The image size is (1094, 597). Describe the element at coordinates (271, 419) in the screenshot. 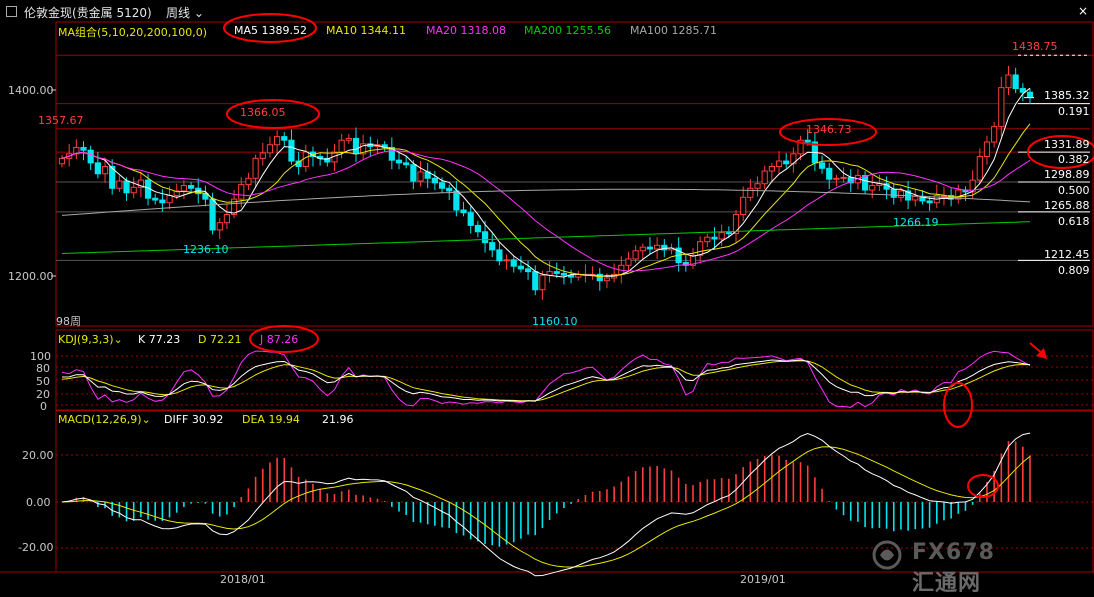

I see `macd-dea-label: DEA 19.94` at that location.